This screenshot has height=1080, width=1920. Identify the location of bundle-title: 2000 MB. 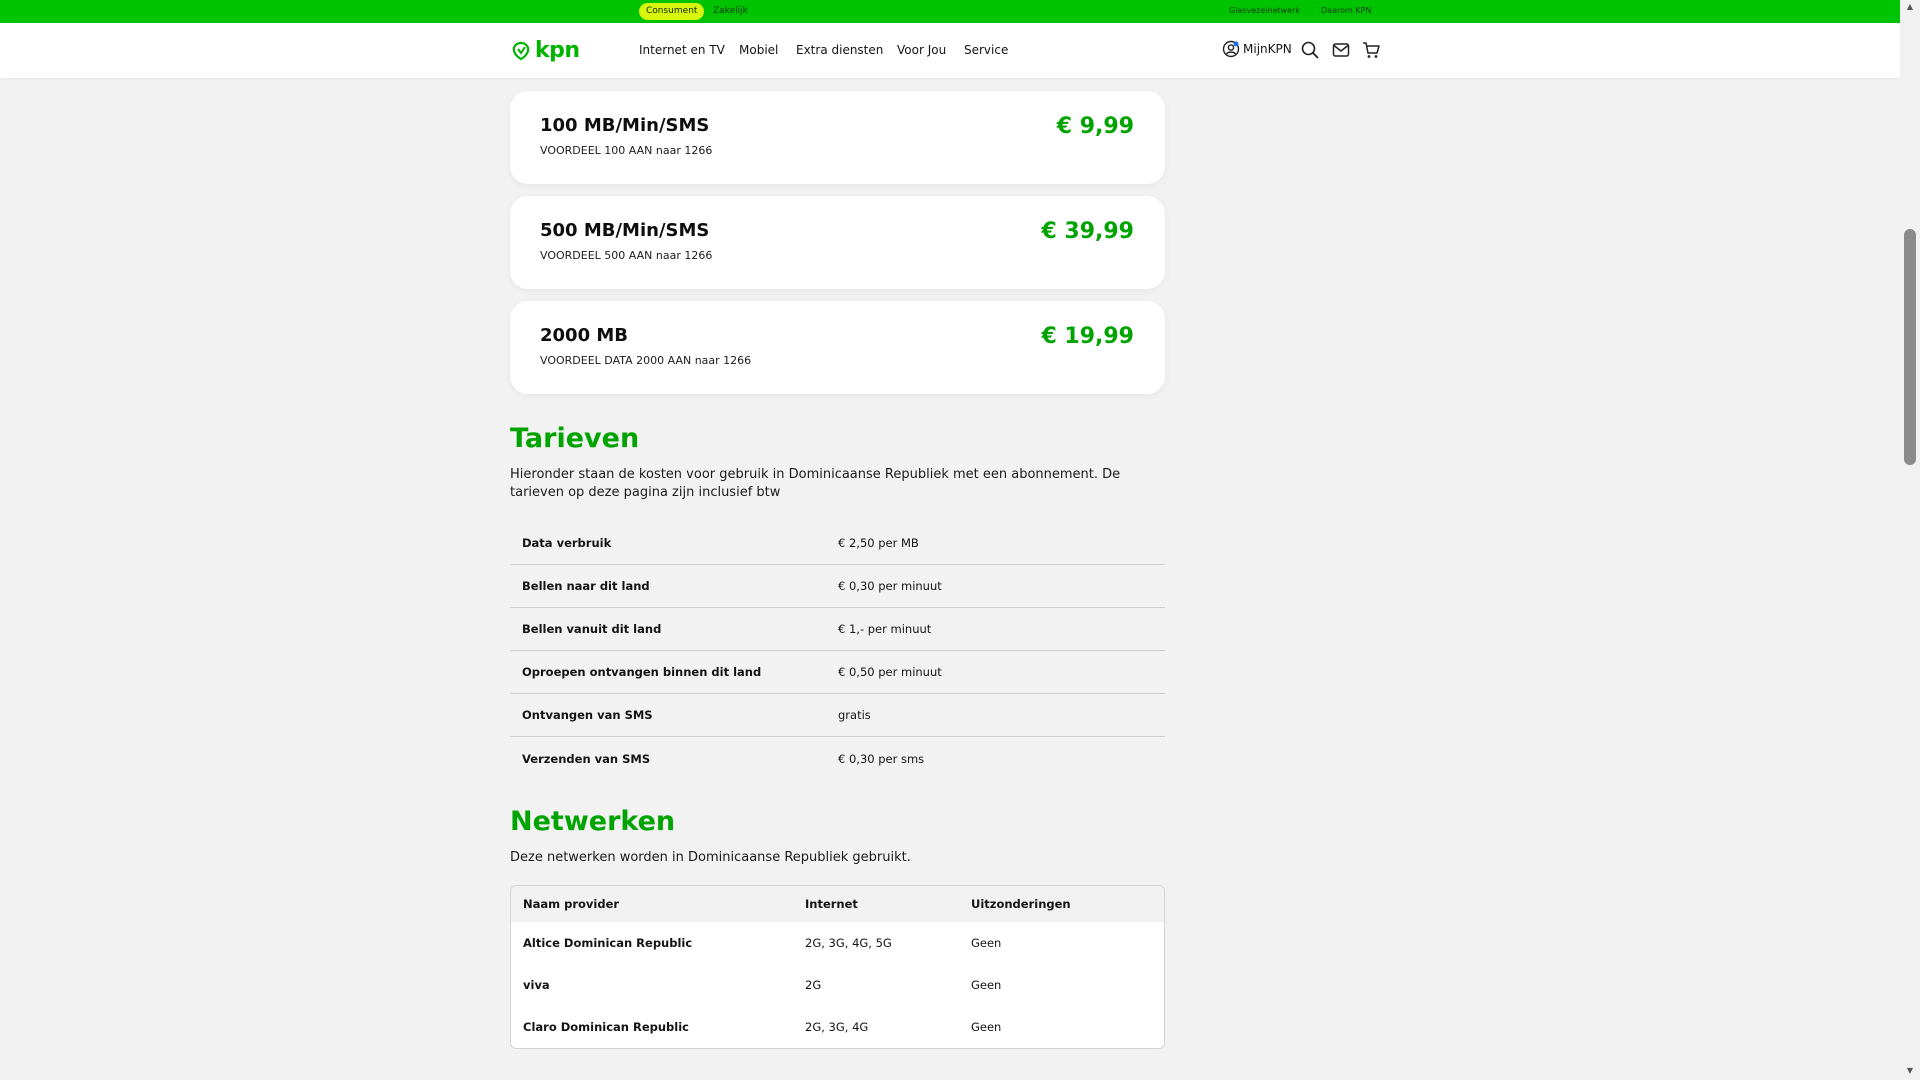
(584, 335).